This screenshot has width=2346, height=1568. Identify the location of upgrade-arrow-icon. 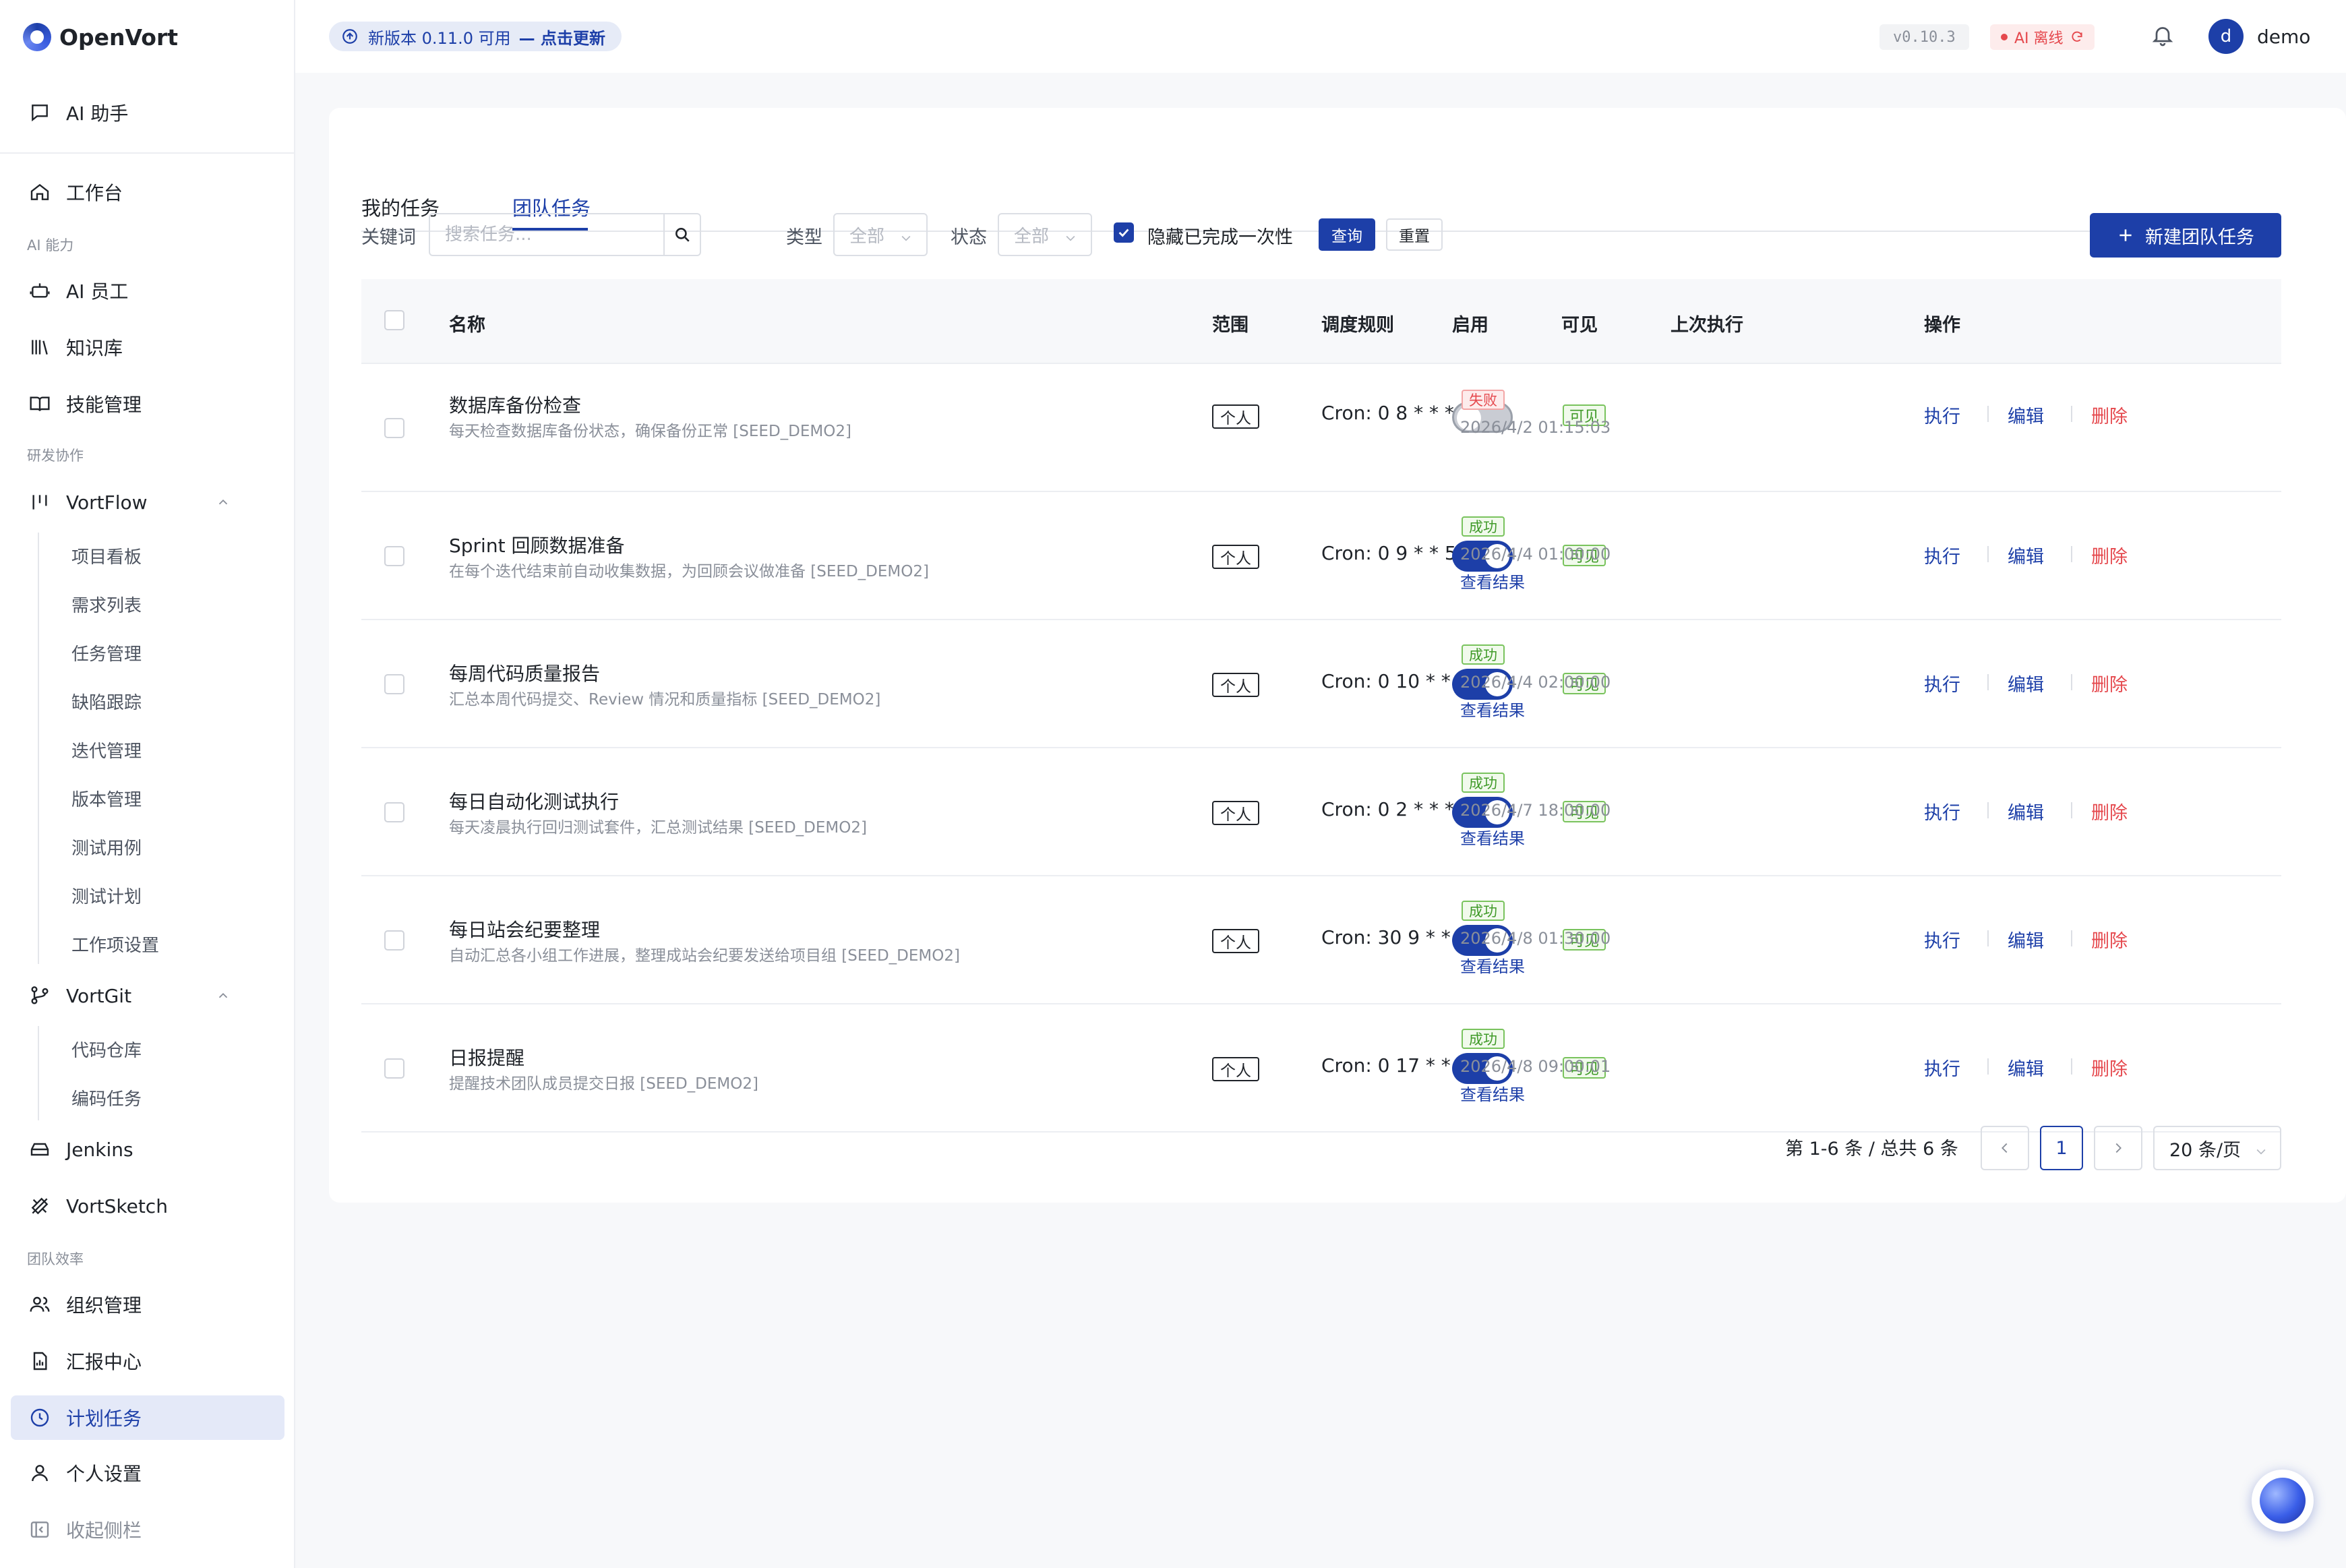
(349, 36).